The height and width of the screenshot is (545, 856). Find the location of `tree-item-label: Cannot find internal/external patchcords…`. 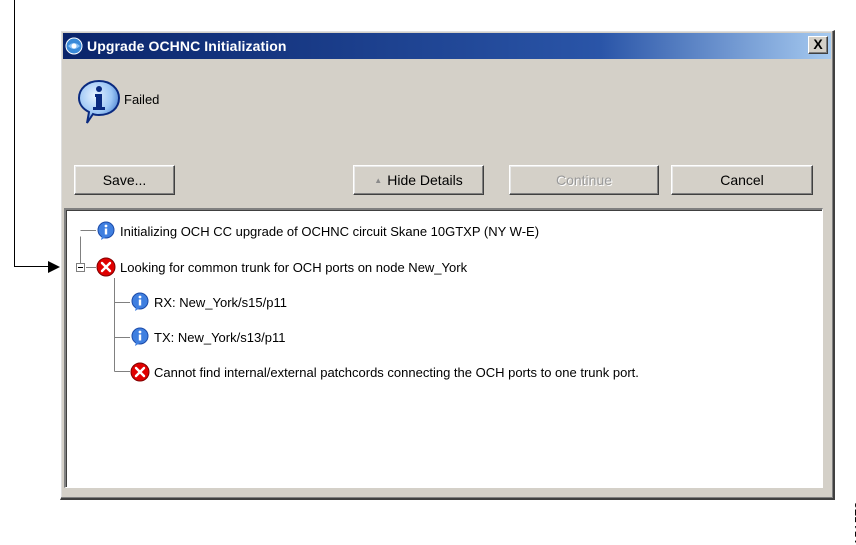

tree-item-label: Cannot find internal/external patchcords… is located at coordinates (396, 372).